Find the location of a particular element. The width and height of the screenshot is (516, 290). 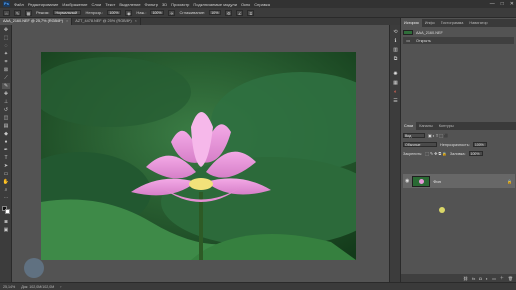

dodge-icon: ● is located at coordinates (6, 142).